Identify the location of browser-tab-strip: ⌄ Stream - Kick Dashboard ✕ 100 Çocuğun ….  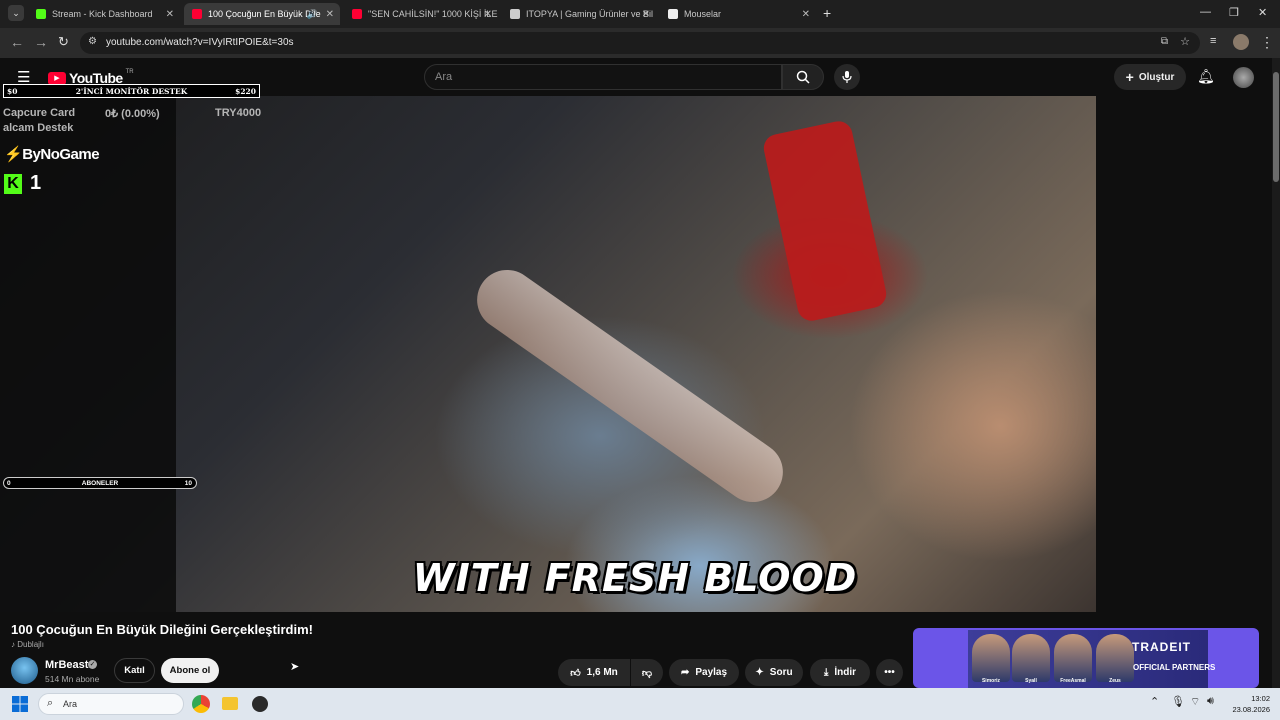
(640, 14).